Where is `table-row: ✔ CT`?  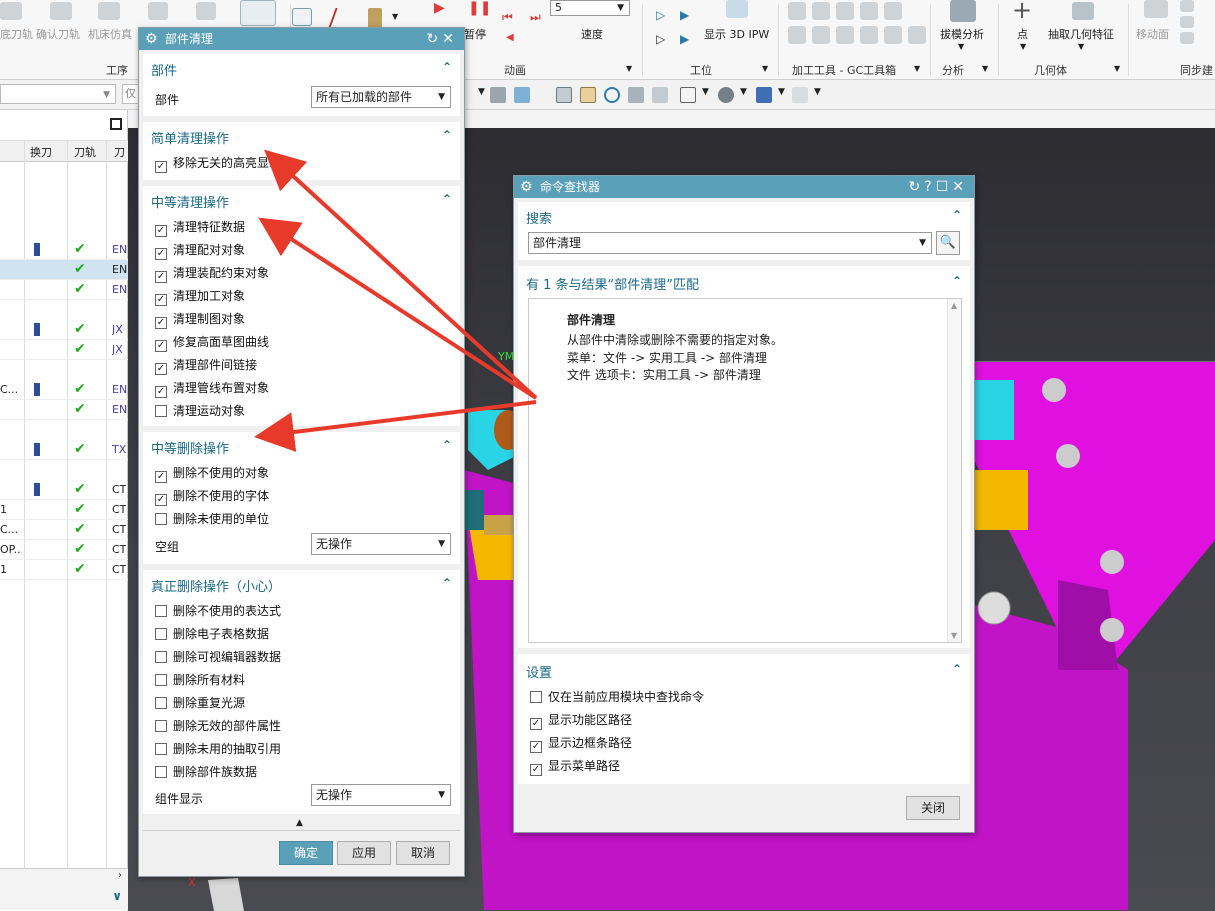 table-row: ✔ CT is located at coordinates (64, 490).